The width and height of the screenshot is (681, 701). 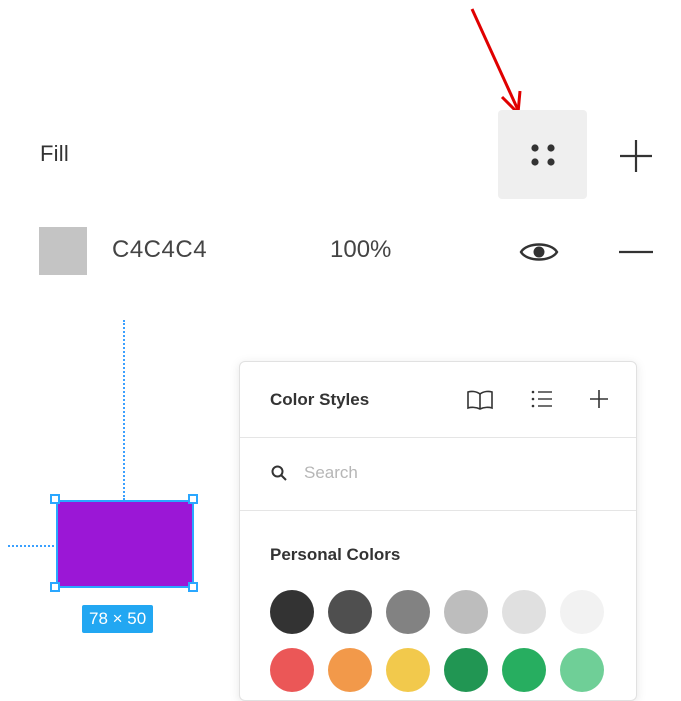 I want to click on selected-rectangle, so click(x=125, y=544).